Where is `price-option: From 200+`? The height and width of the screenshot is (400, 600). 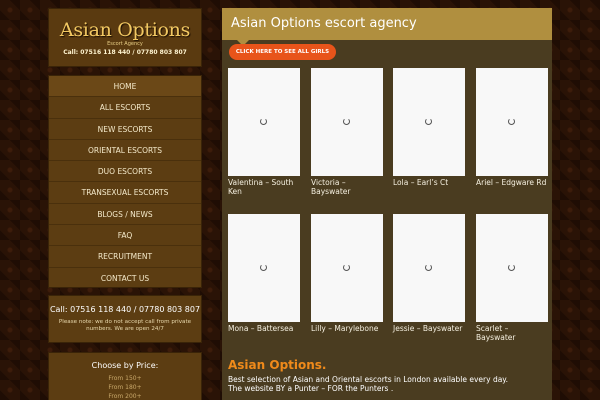
price-option: From 200+ is located at coordinates (125, 396).